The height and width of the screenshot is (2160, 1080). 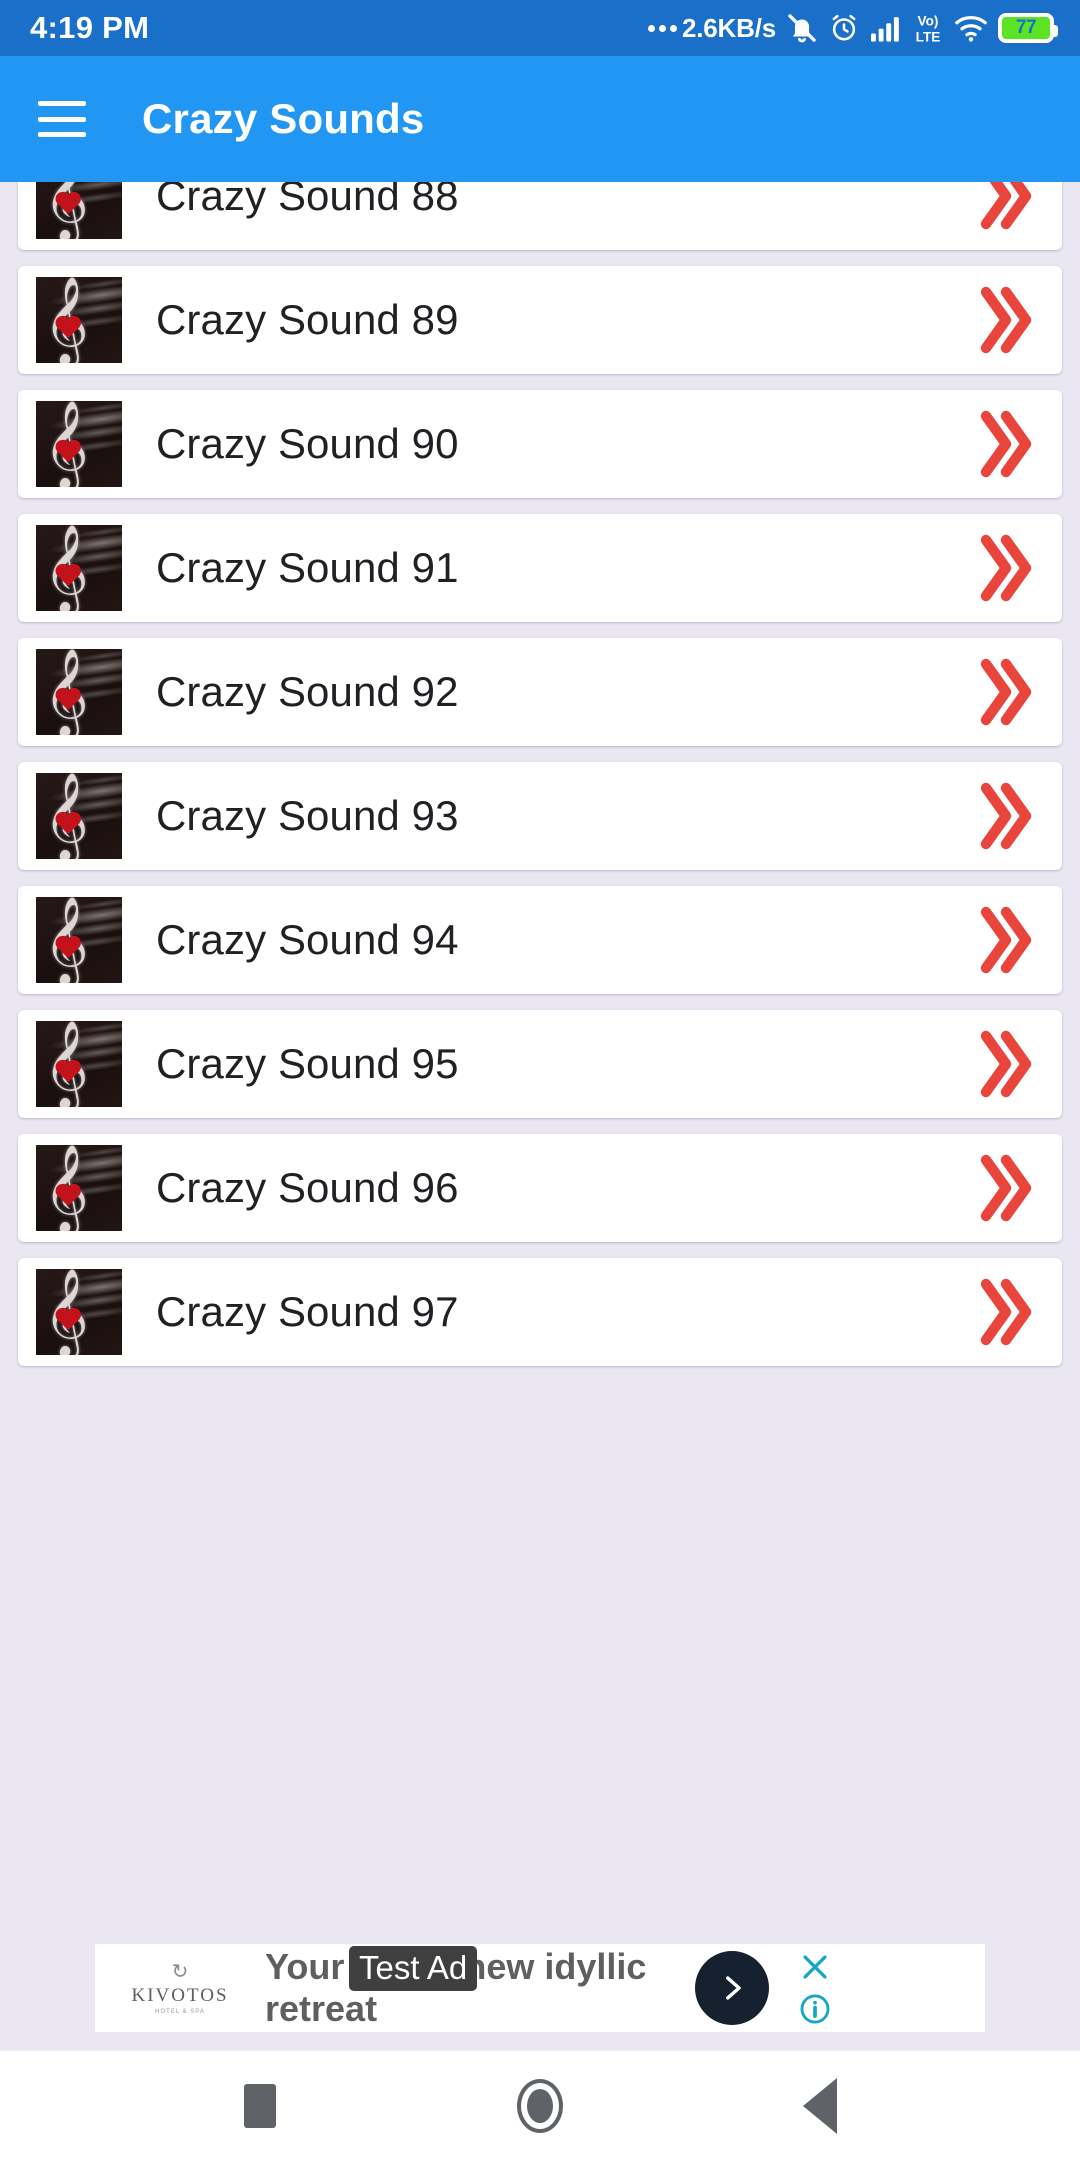 I want to click on ad-advertiser-logo: ↻ KIVOTOS HOTEL & SPA, so click(x=180, y=1988).